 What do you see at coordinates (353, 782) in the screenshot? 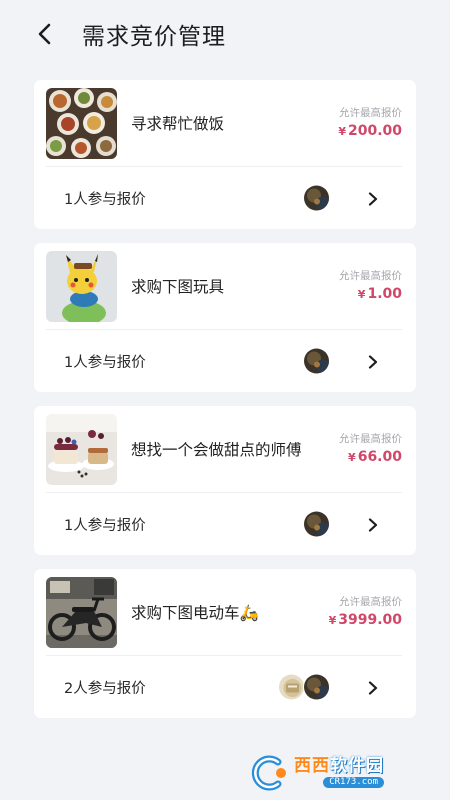
I see `watermark-domain: CR173.com` at bounding box center [353, 782].